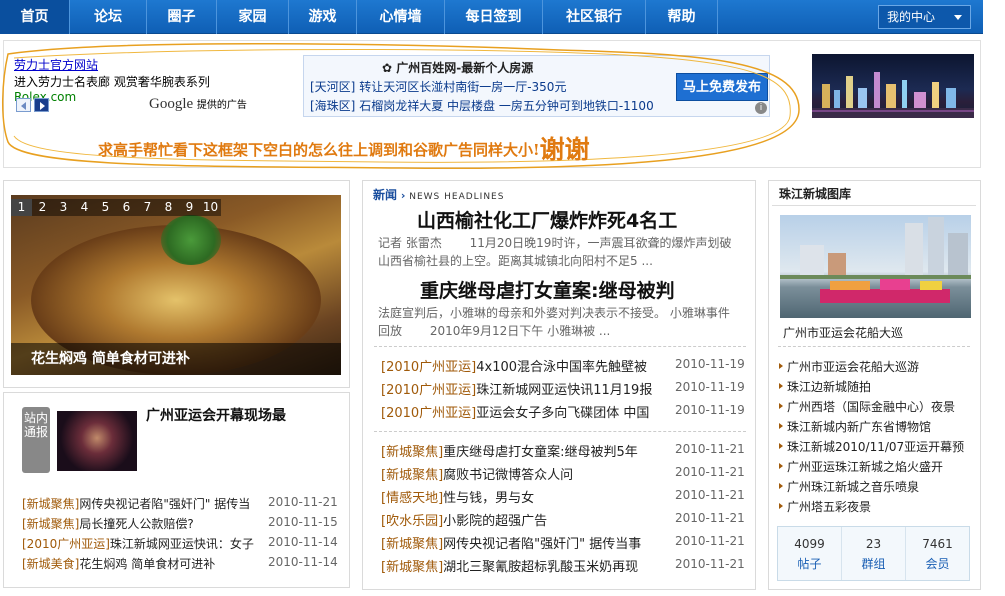  What do you see at coordinates (42, 207) in the screenshot?
I see `slide-page-2: 2` at bounding box center [42, 207].